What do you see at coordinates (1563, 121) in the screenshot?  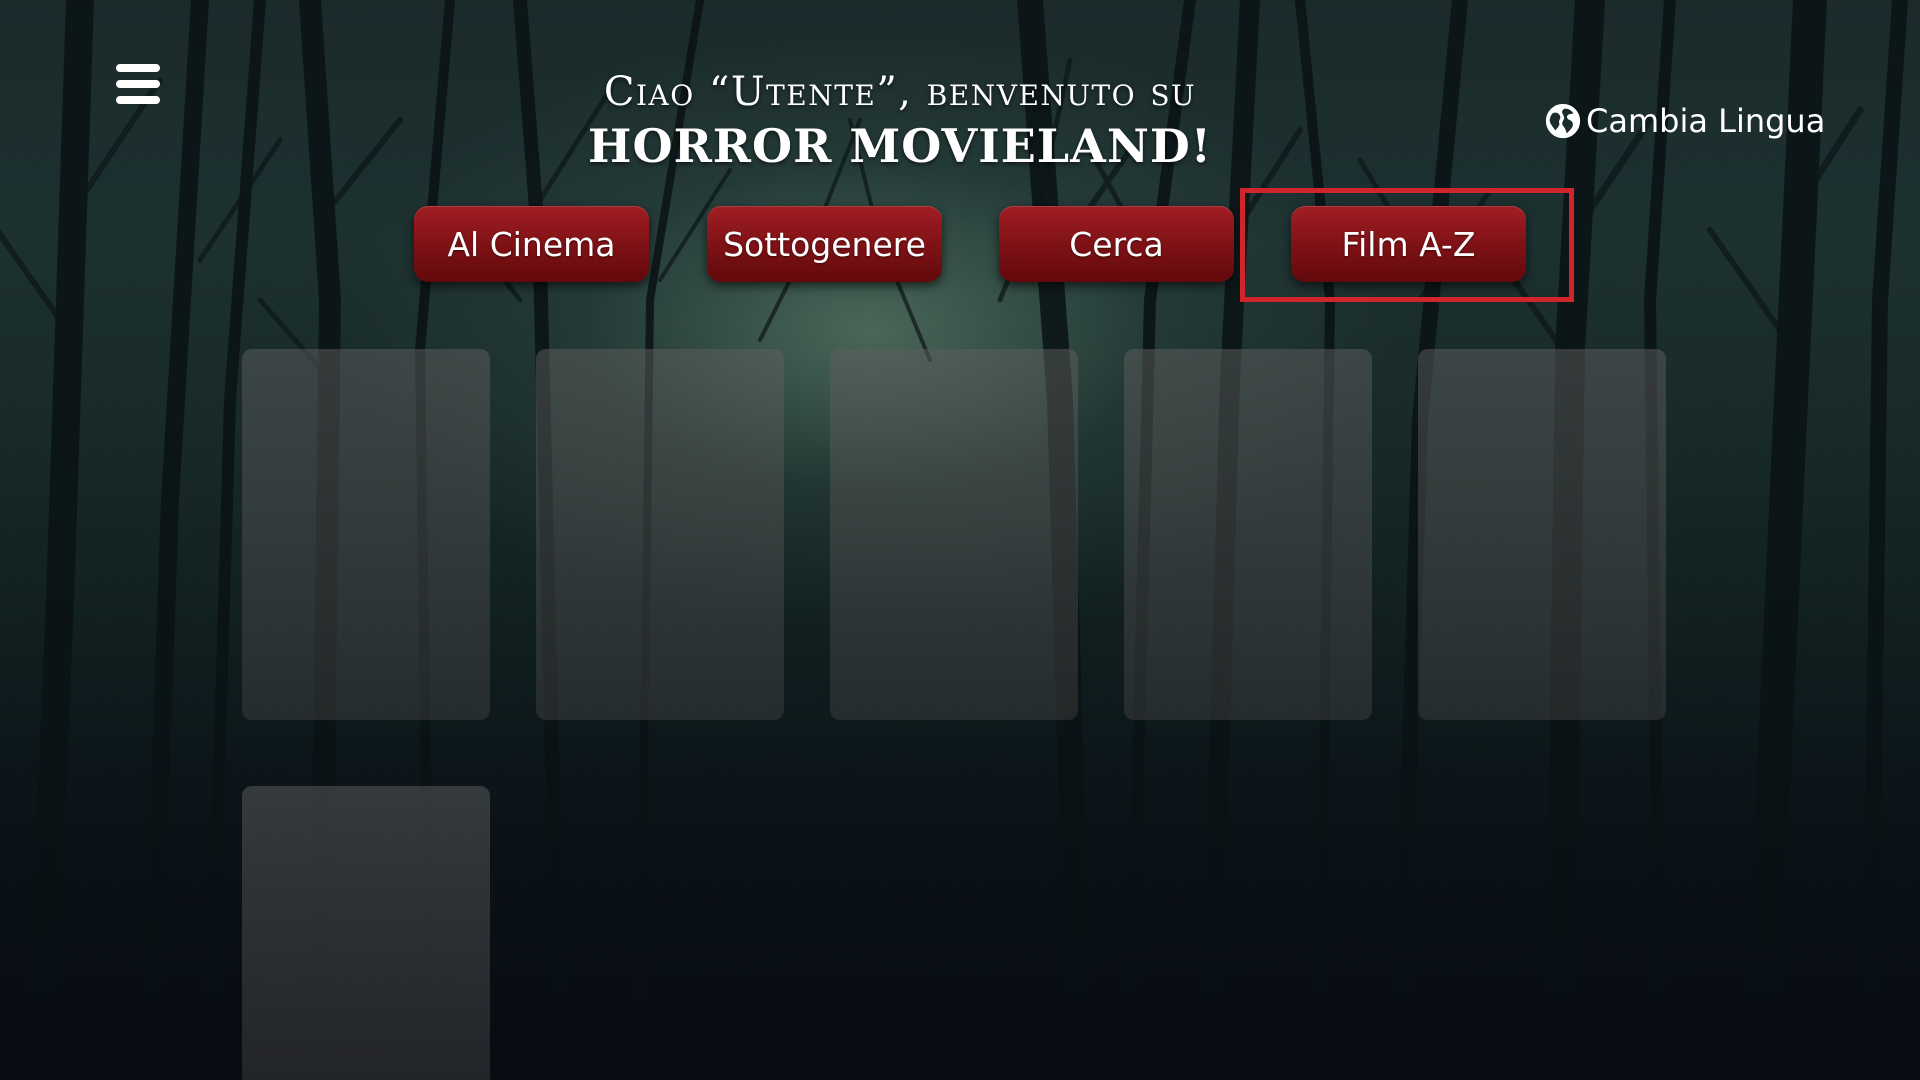 I see `globe-icon` at bounding box center [1563, 121].